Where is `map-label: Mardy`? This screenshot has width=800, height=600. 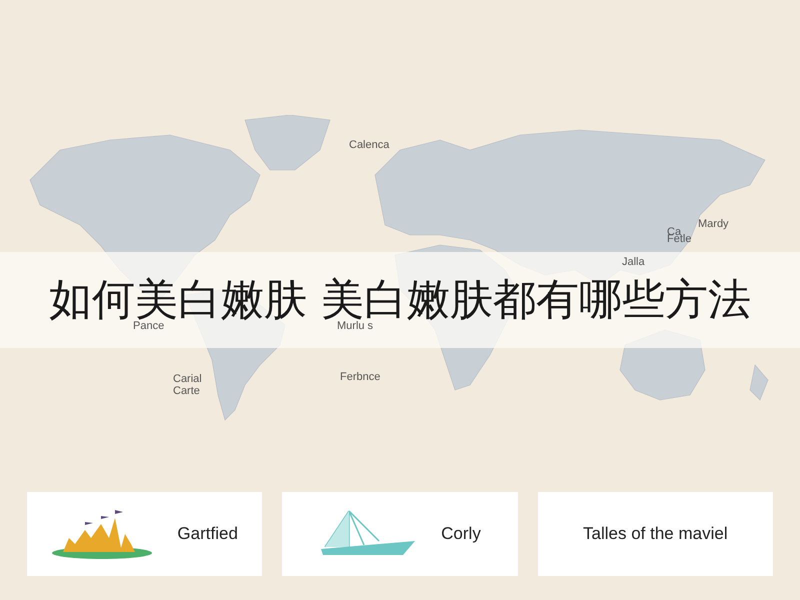
map-label: Mardy is located at coordinates (713, 224).